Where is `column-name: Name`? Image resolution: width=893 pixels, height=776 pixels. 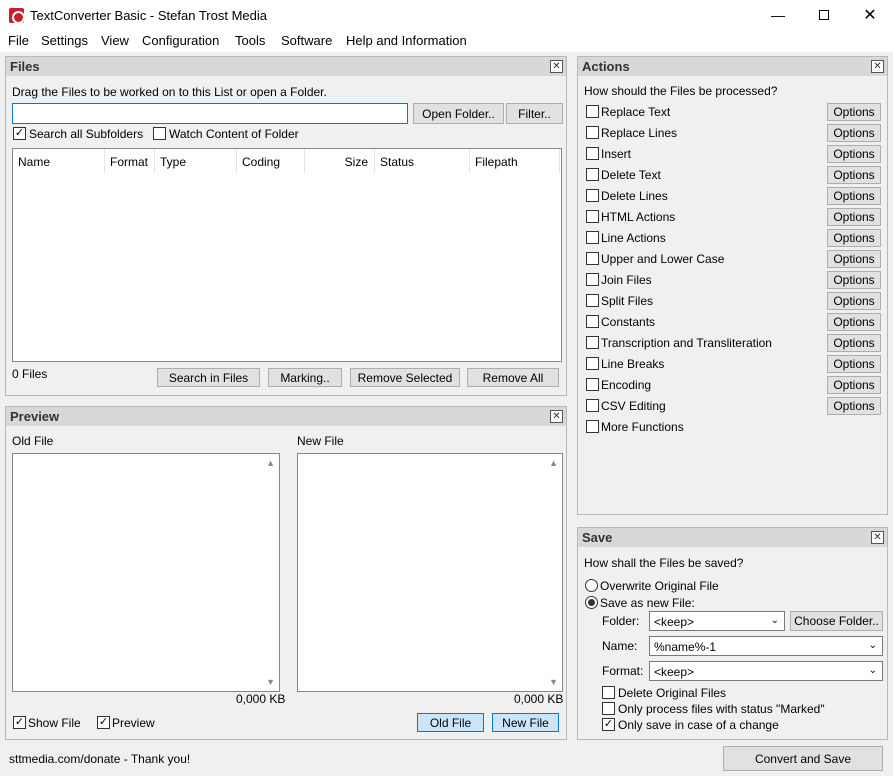 column-name: Name is located at coordinates (59, 161).